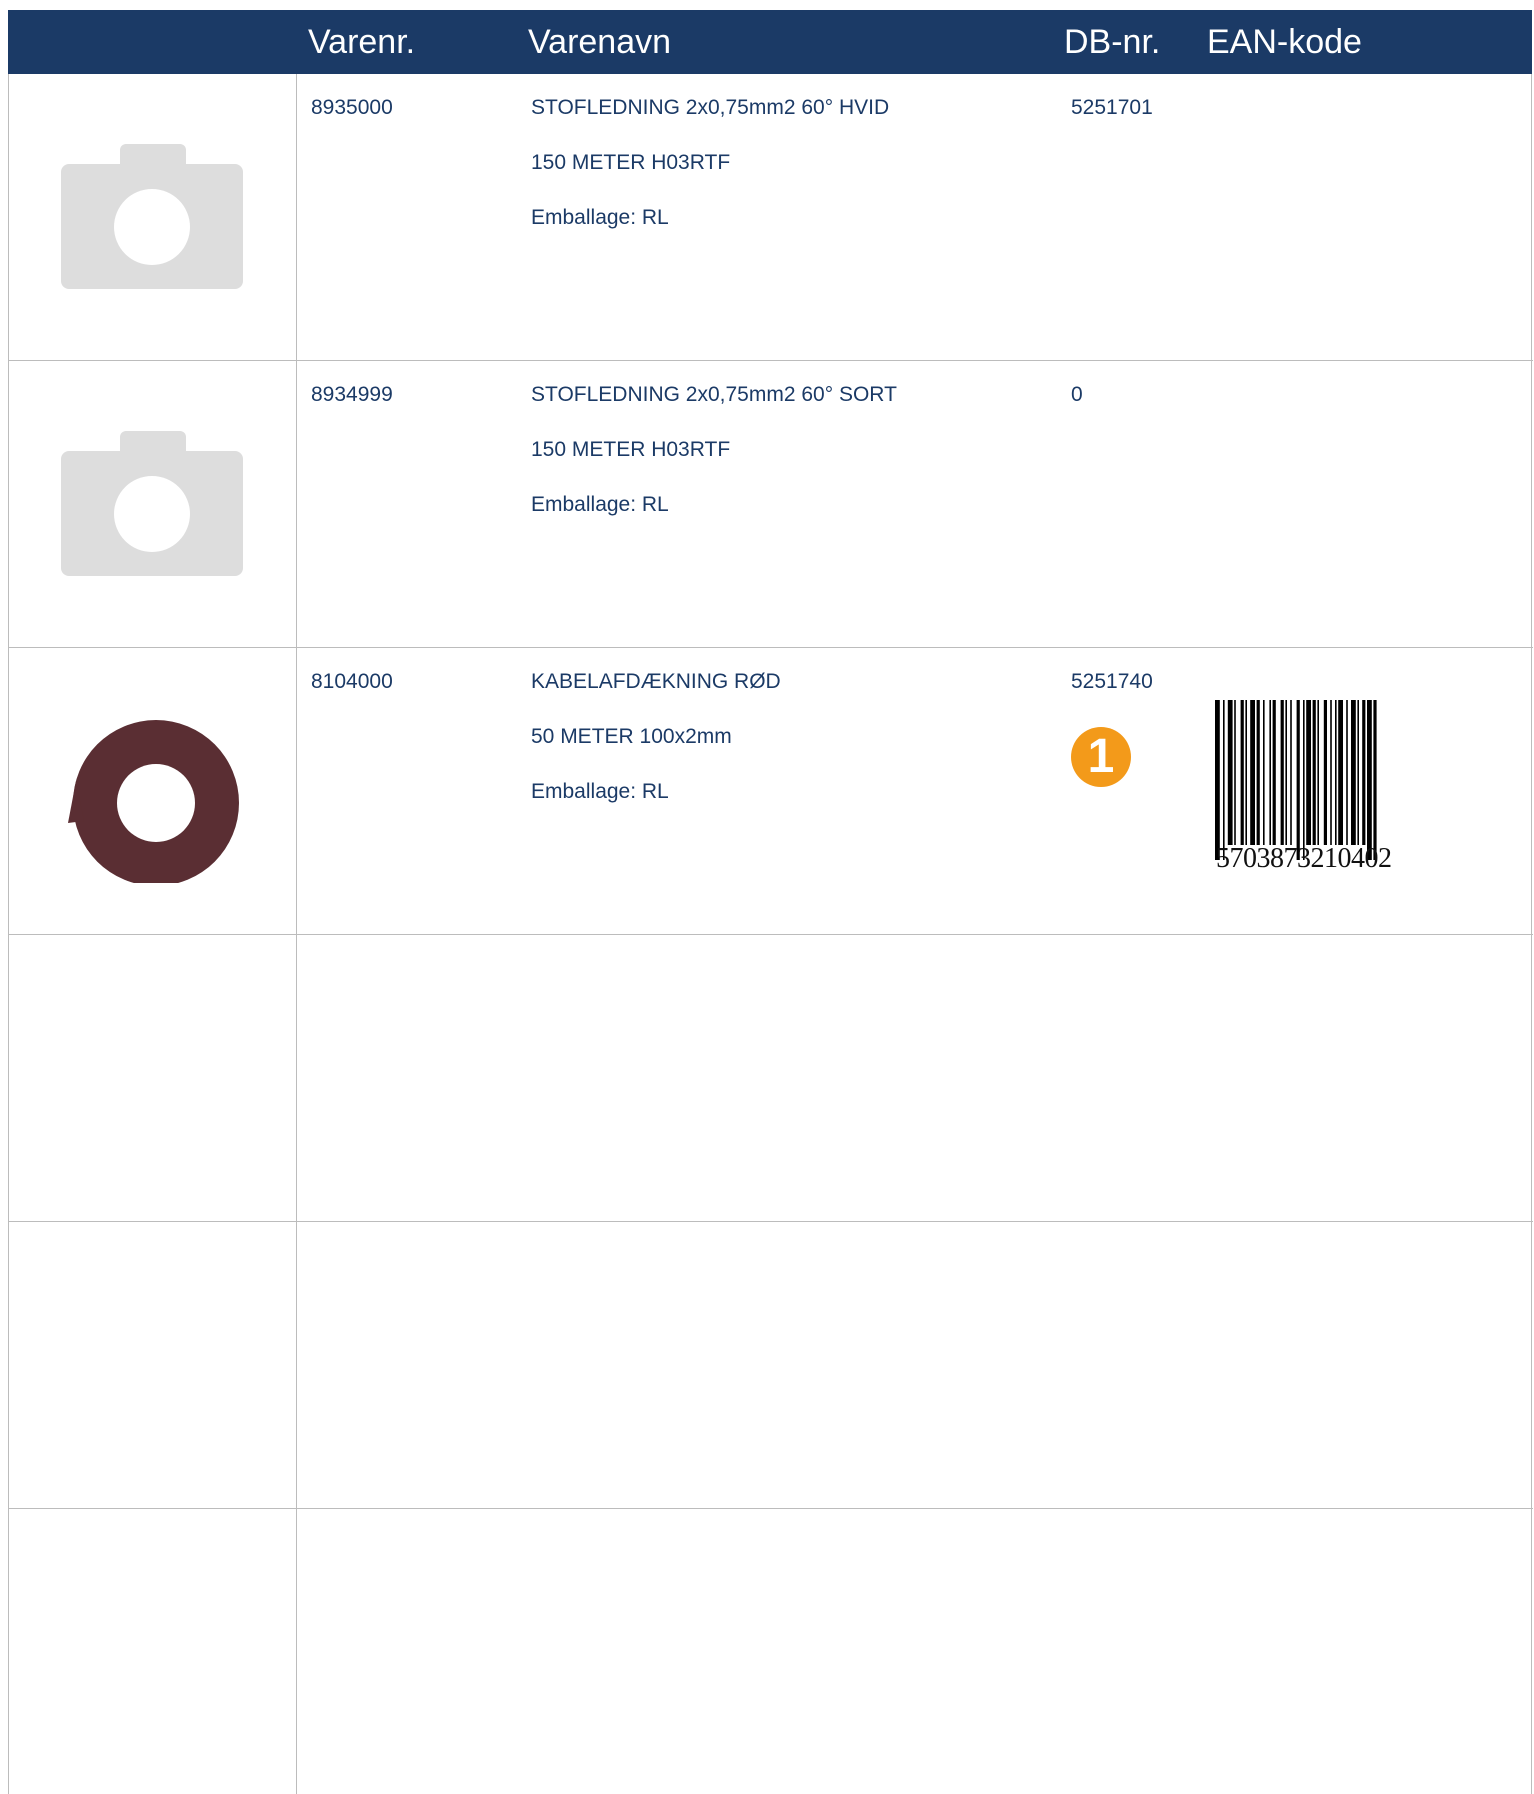  I want to click on product-description: 50 METER 100x2mm, so click(631, 736).